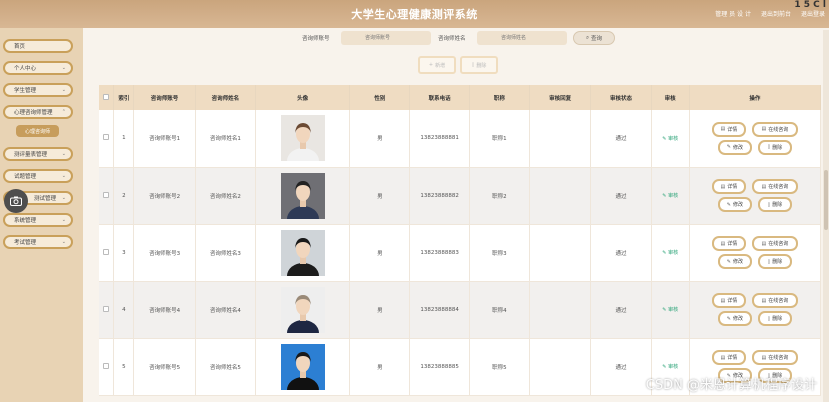 The image size is (829, 402). Describe the element at coordinates (776, 13) in the screenshot. I see `top-link-frontend: 退出到前台` at that location.